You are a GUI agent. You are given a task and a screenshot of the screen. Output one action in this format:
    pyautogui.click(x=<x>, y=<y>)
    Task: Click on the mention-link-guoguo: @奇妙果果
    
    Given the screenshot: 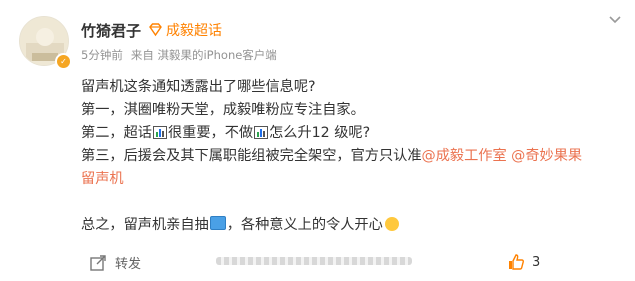 What is the action you would take?
    pyautogui.click(x=546, y=156)
    